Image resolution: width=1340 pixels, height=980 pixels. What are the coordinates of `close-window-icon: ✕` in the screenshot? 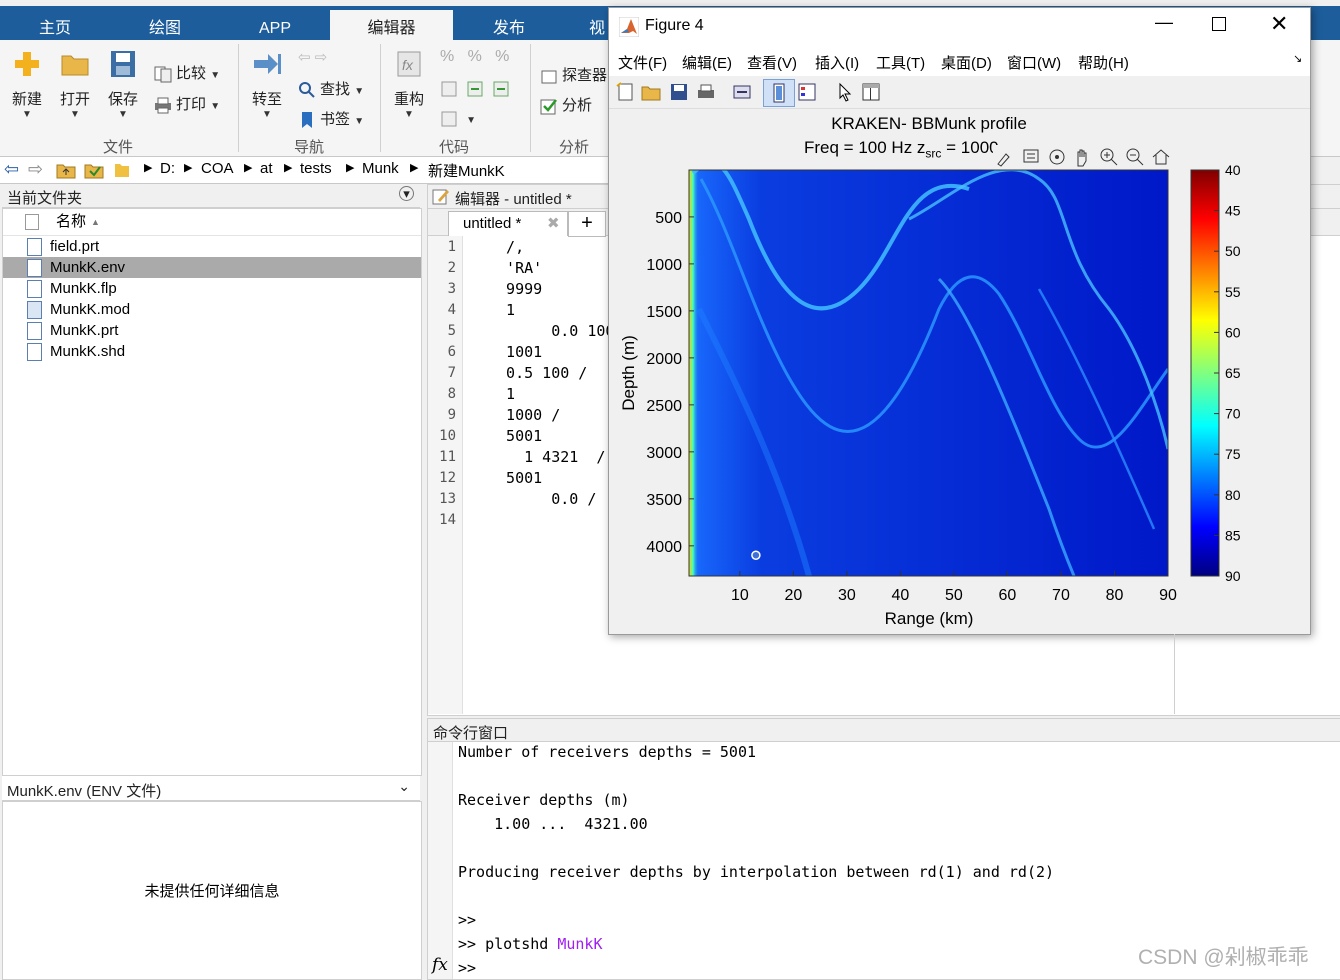 It's located at (1279, 24).